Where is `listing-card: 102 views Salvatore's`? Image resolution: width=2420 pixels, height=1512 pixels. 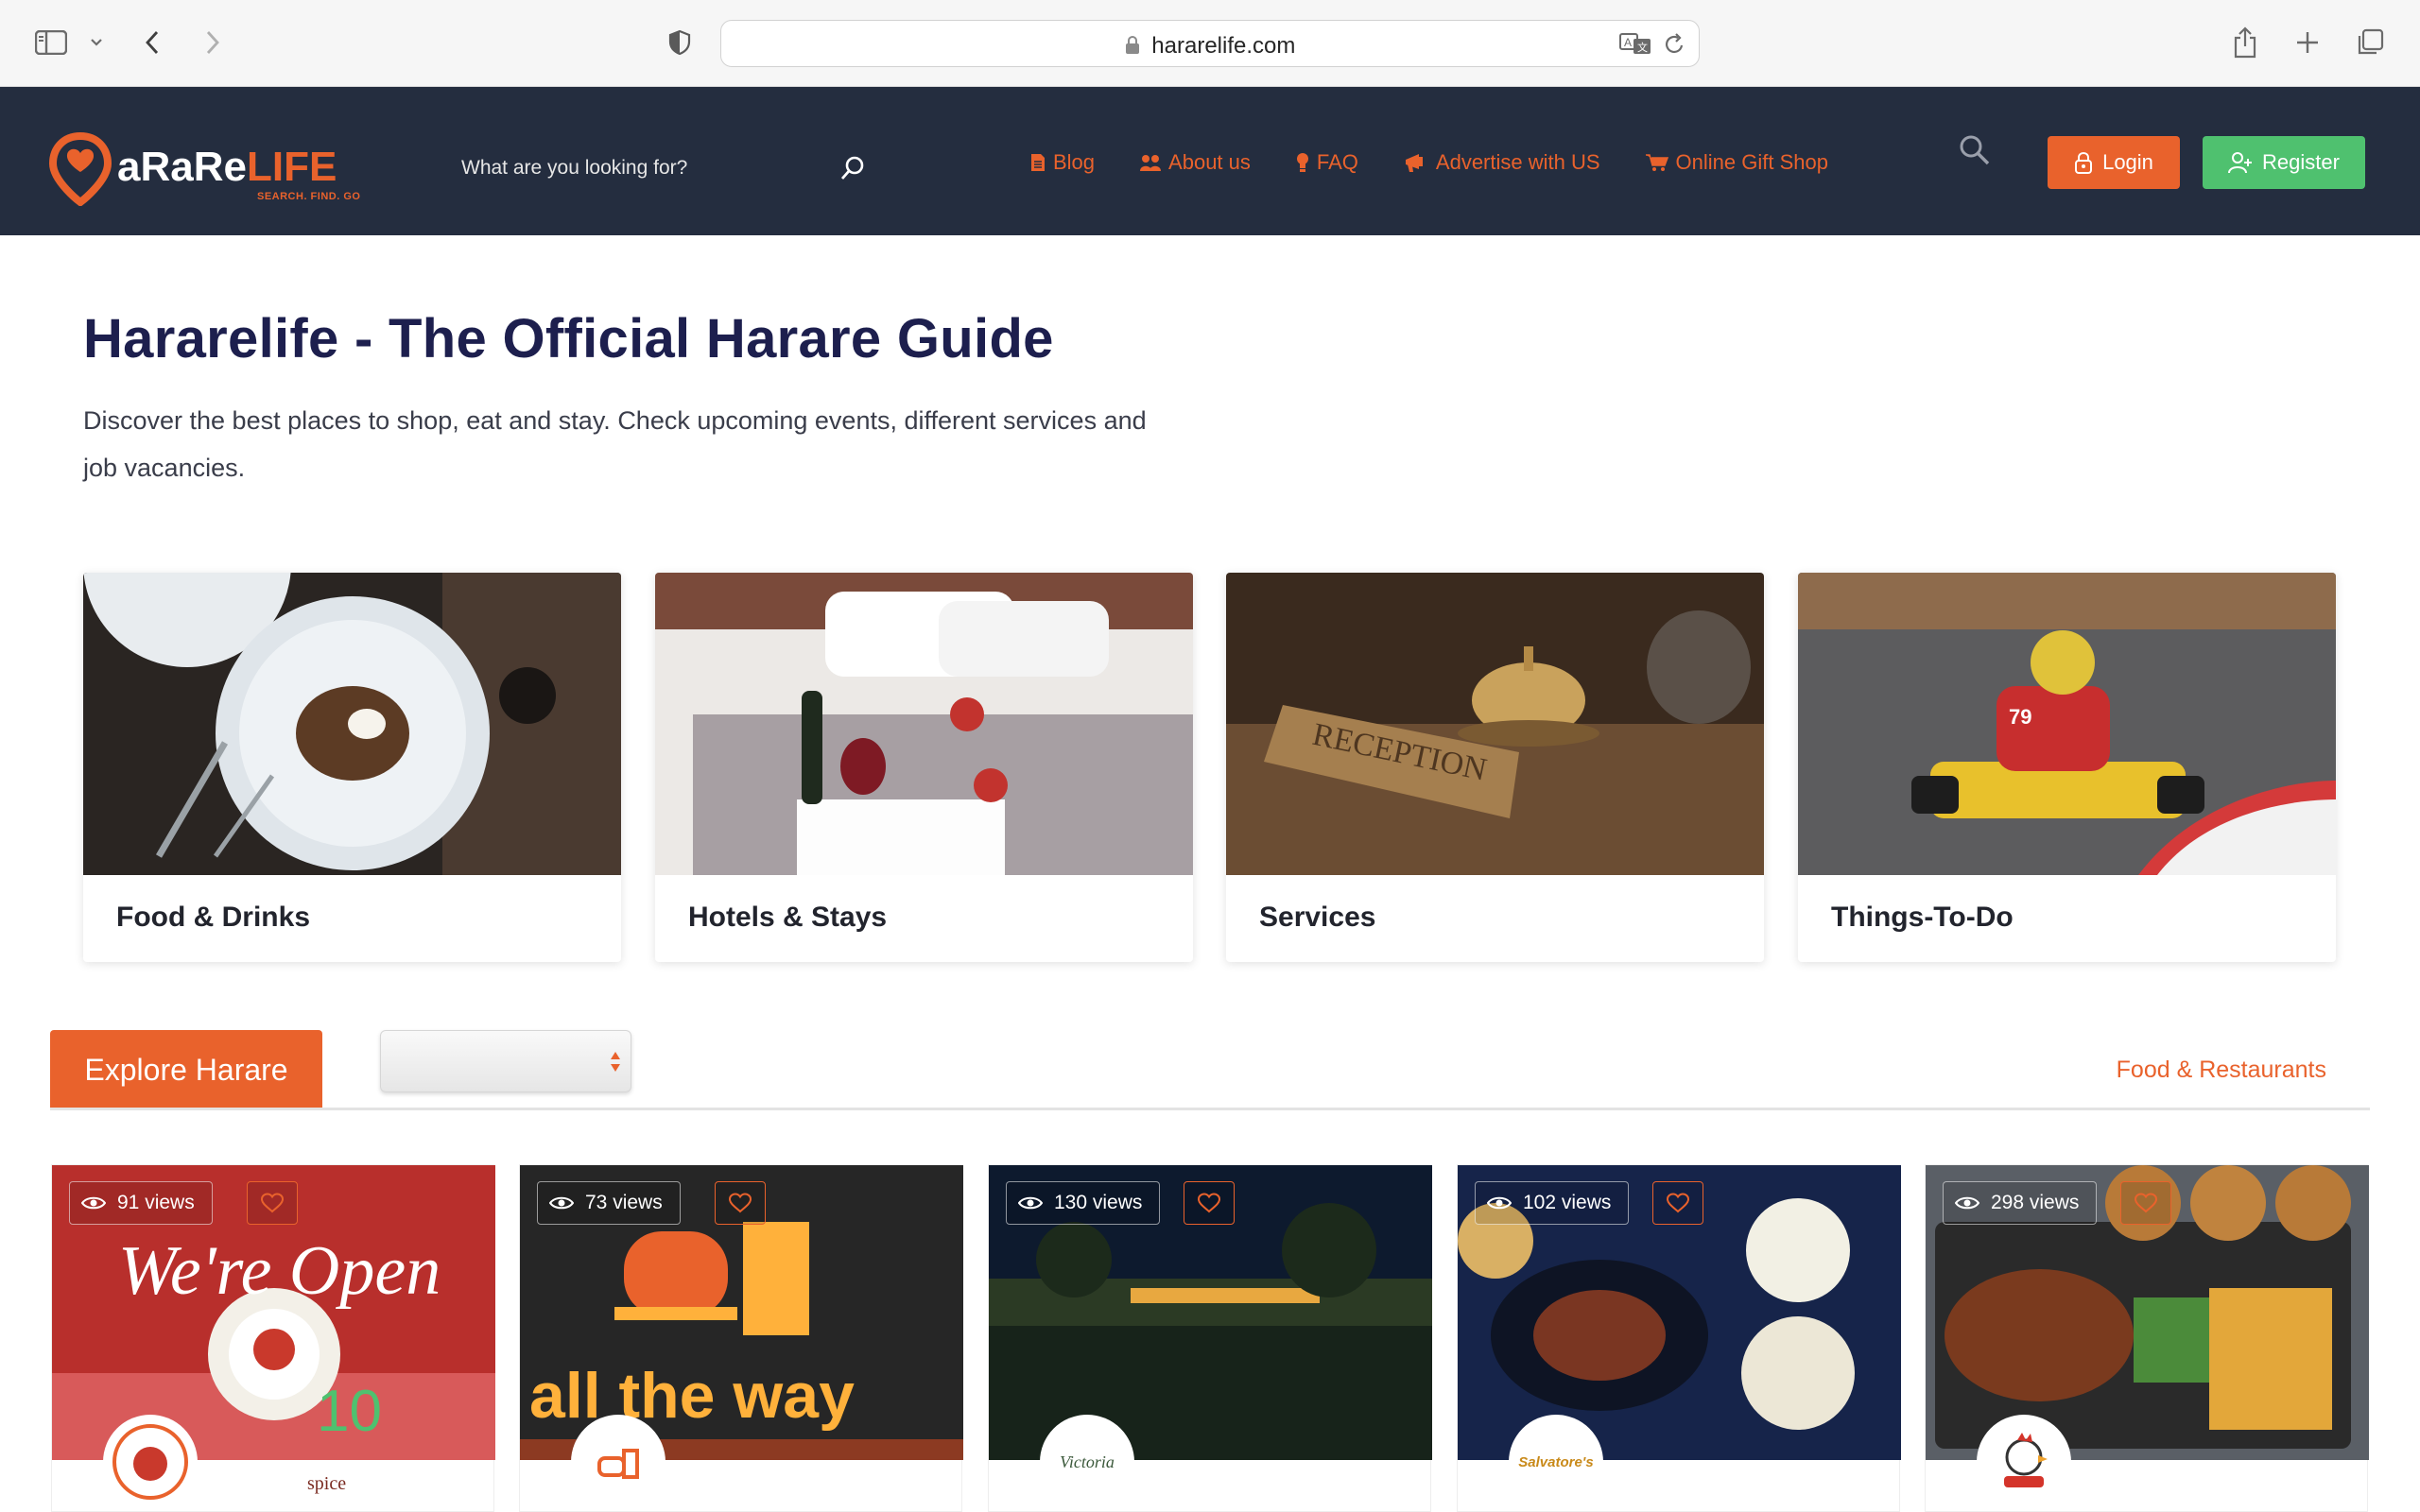
listing-card: 102 views Salvatore's is located at coordinates (1679, 1338).